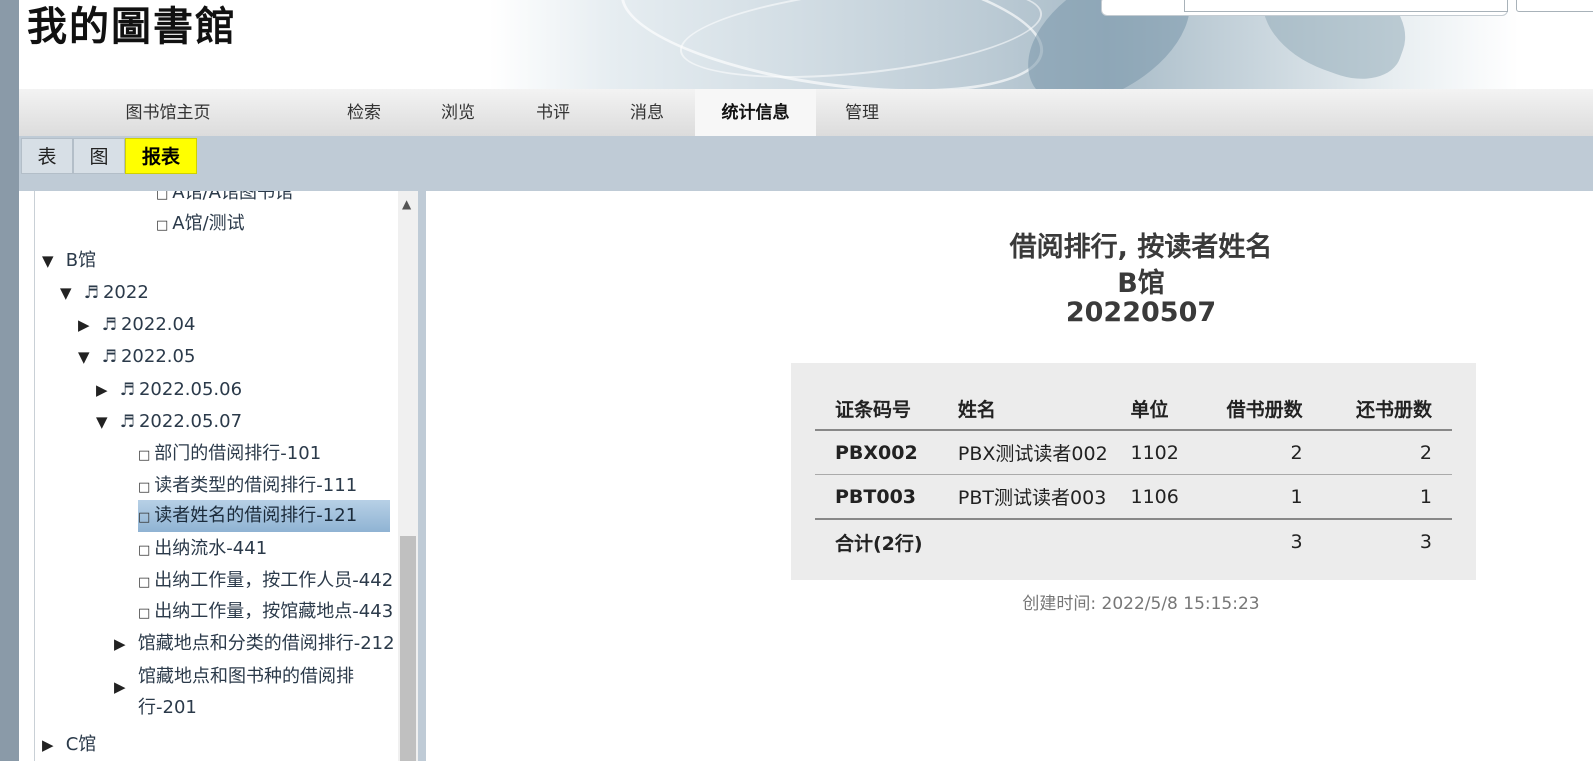 This screenshot has height=761, width=1593. Describe the element at coordinates (246, 677) in the screenshot. I see `tree-folder-label: 馆藏地点和图书种的借阅排` at that location.